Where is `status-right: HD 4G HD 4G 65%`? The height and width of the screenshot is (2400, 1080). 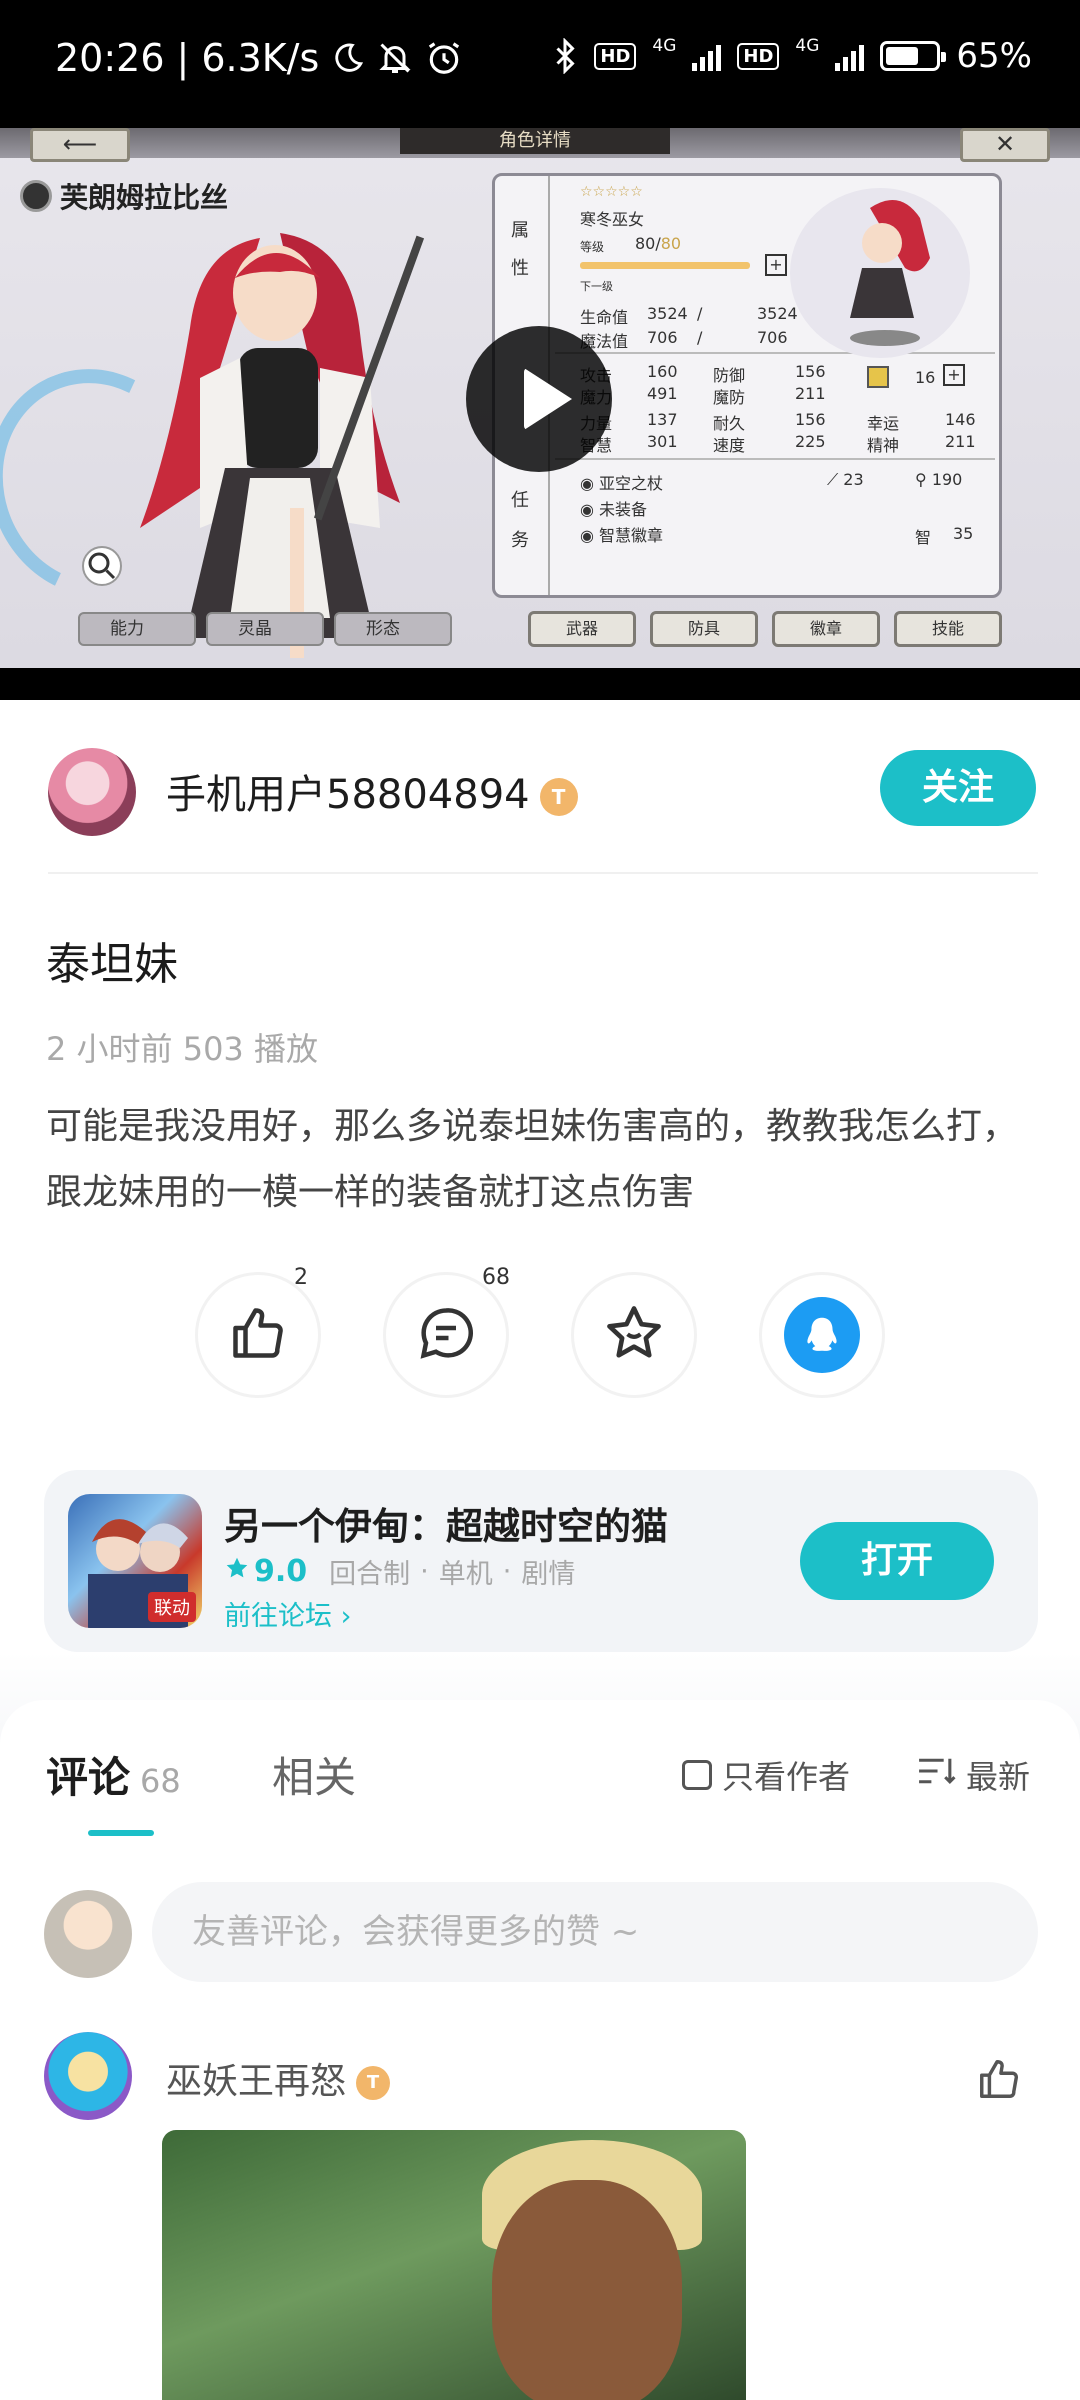
status-right: HD 4G HD 4G 65% is located at coordinates (792, 56).